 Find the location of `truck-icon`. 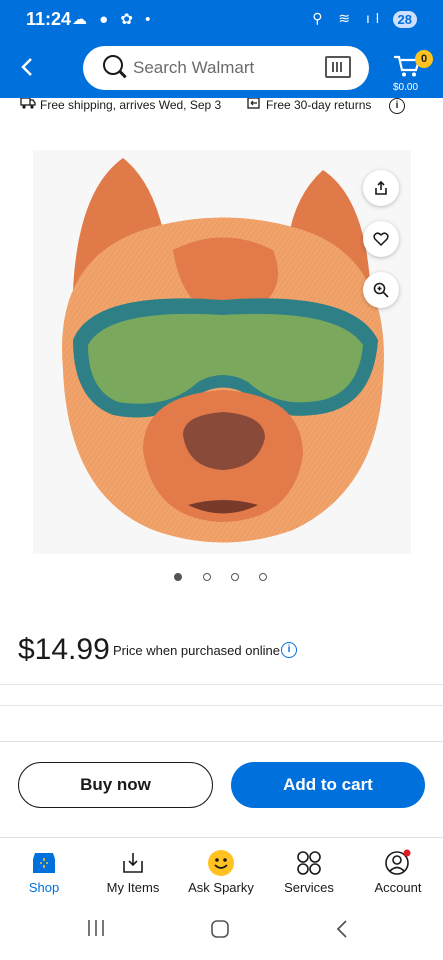

truck-icon is located at coordinates (28, 105).